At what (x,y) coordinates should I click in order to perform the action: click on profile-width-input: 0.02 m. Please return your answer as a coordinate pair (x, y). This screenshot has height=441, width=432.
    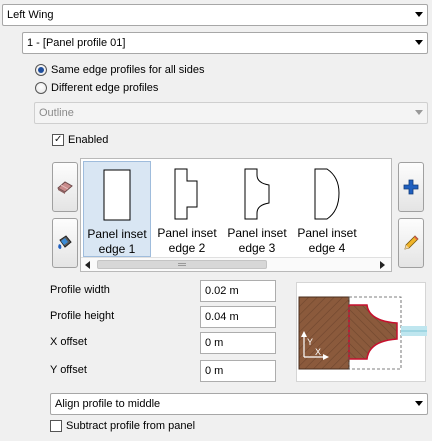
    Looking at the image, I should click on (238, 291).